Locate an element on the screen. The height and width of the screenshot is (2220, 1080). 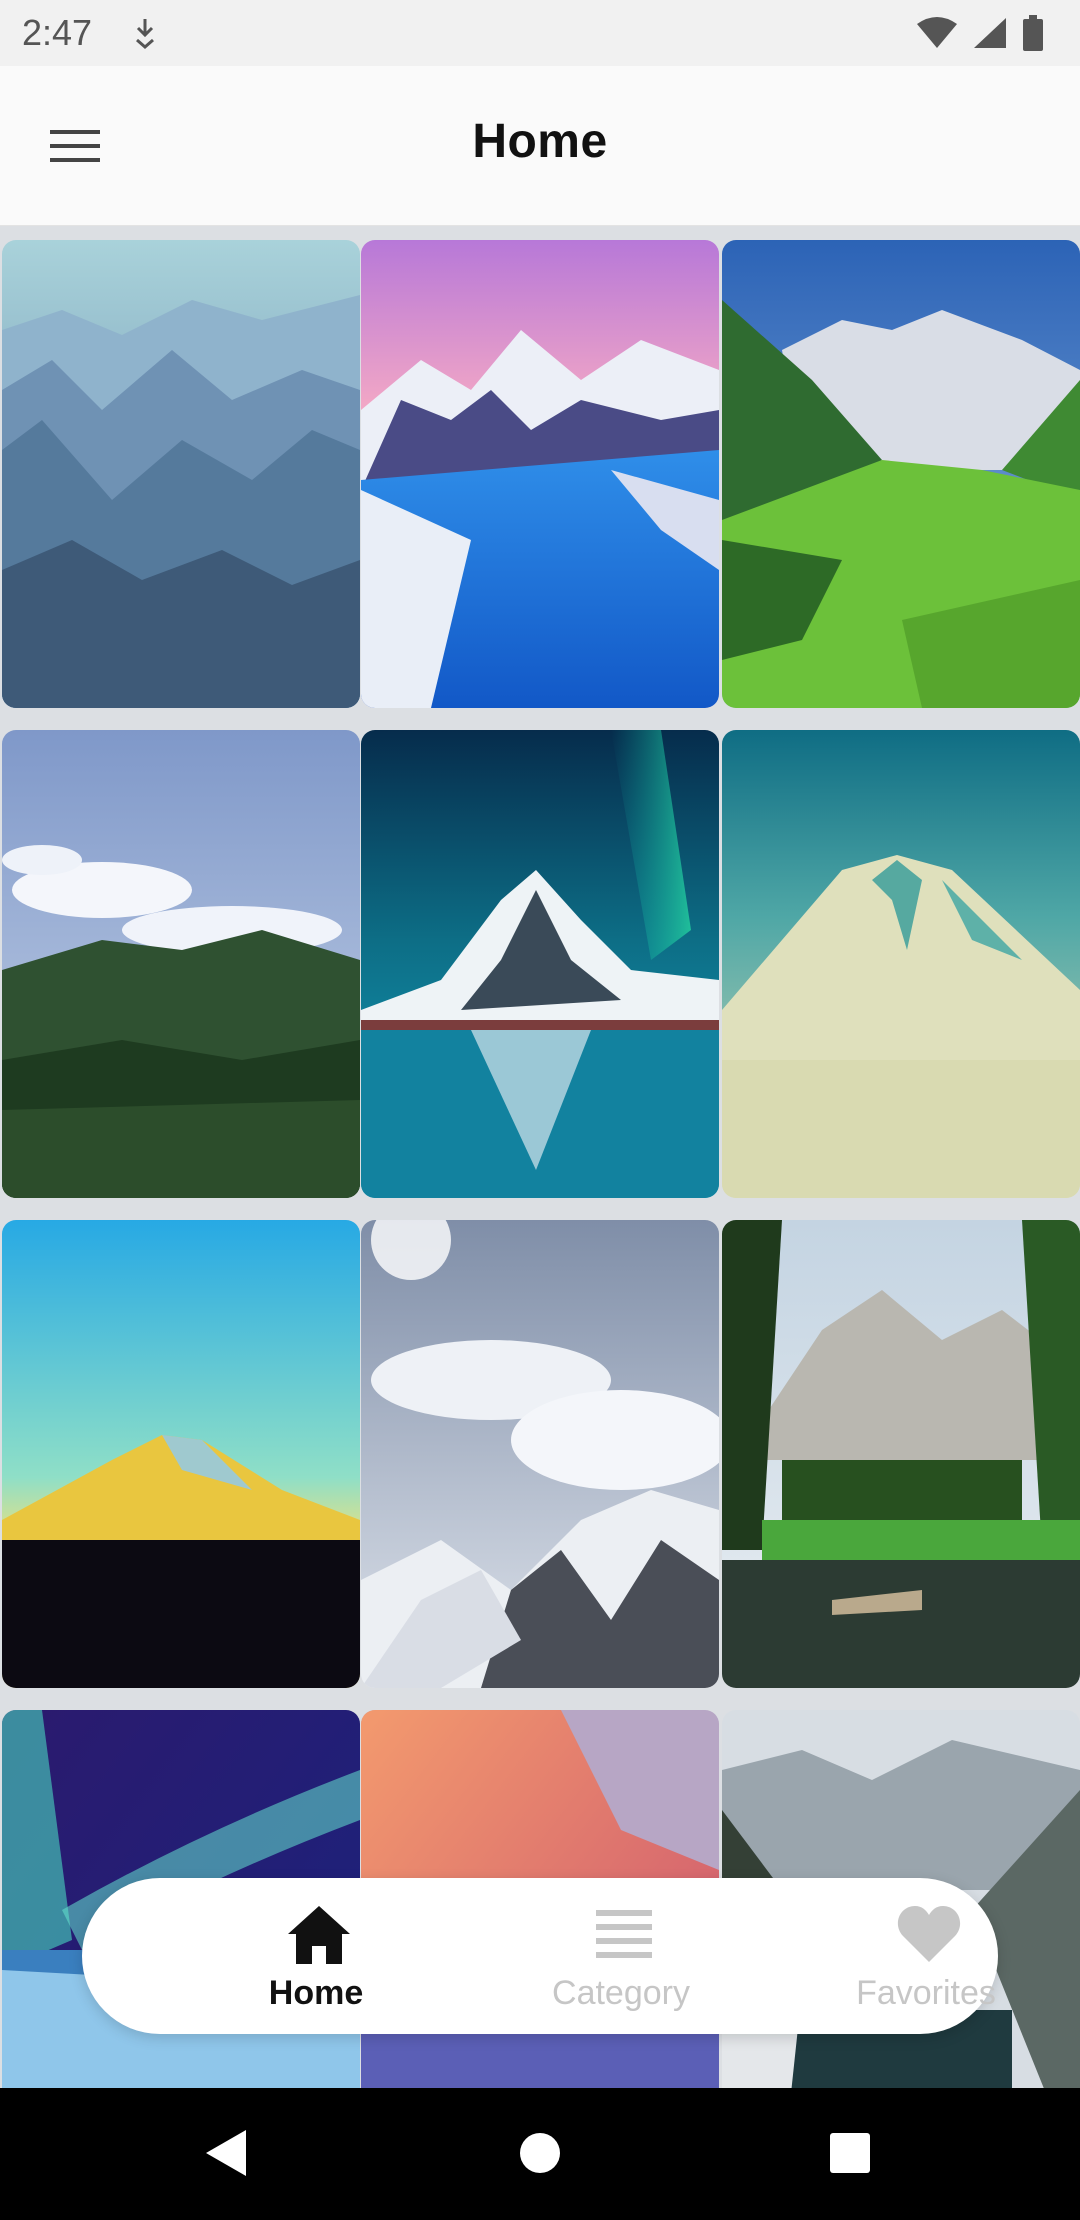
nav-label-home: Home is located at coordinates (316, 1993).